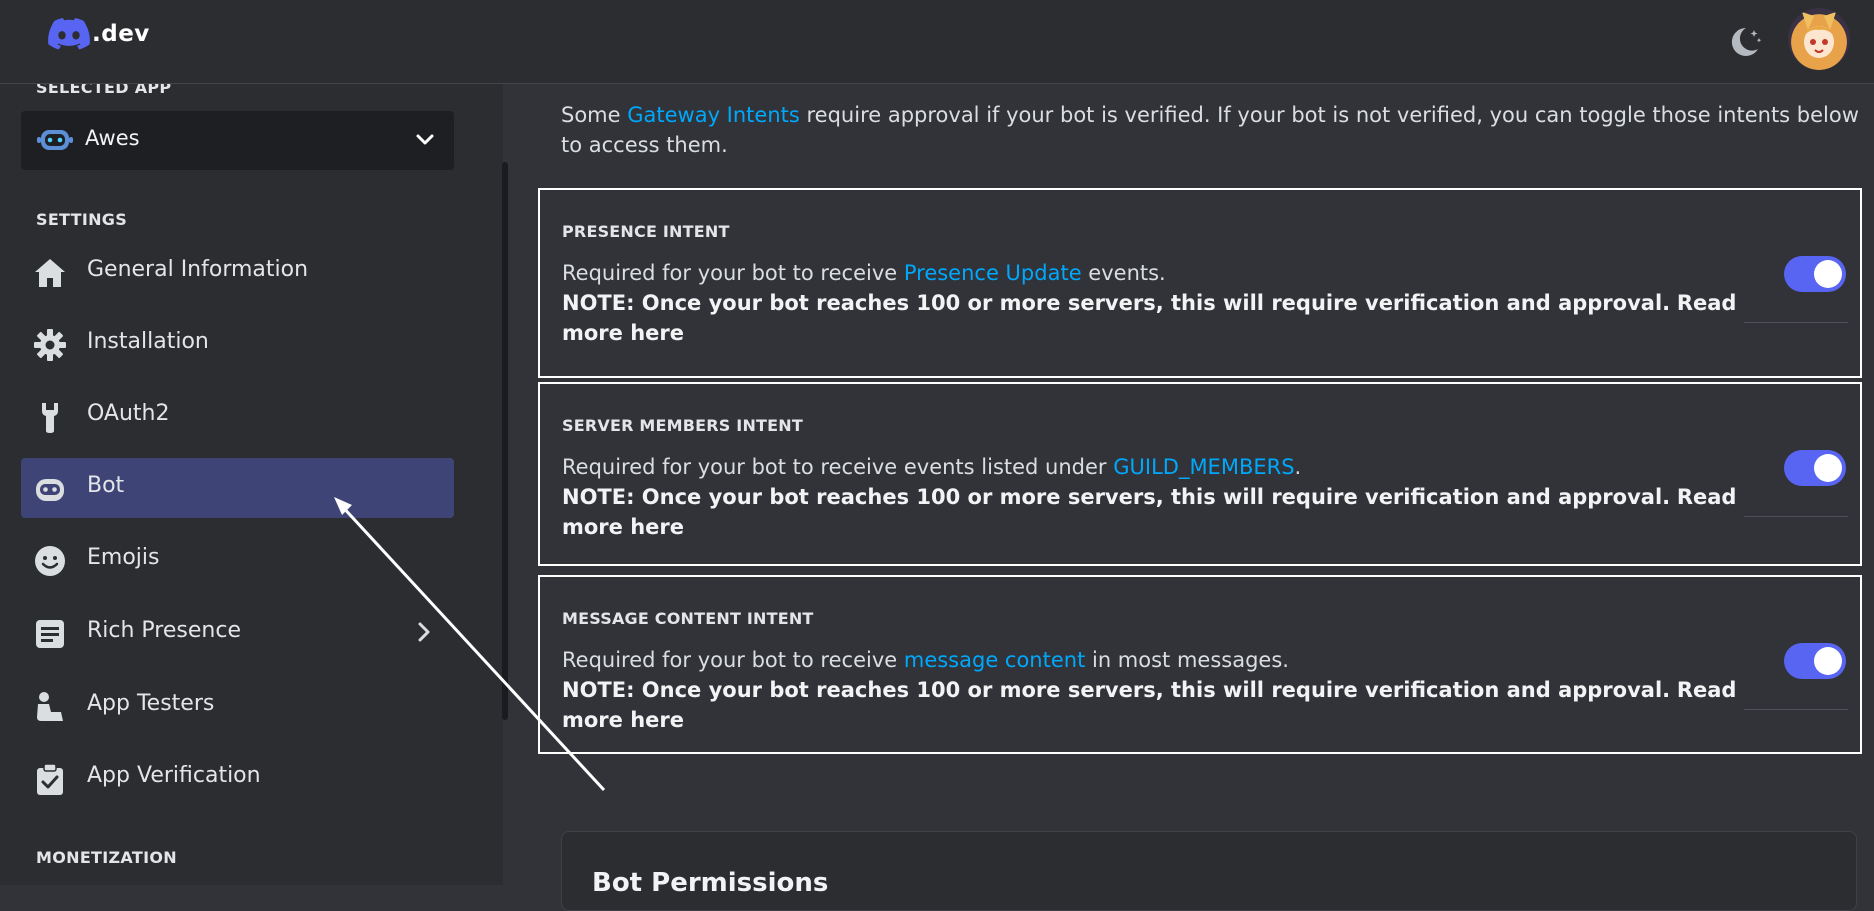  I want to click on selected-app-label: SELECTED APP, so click(104, 90).